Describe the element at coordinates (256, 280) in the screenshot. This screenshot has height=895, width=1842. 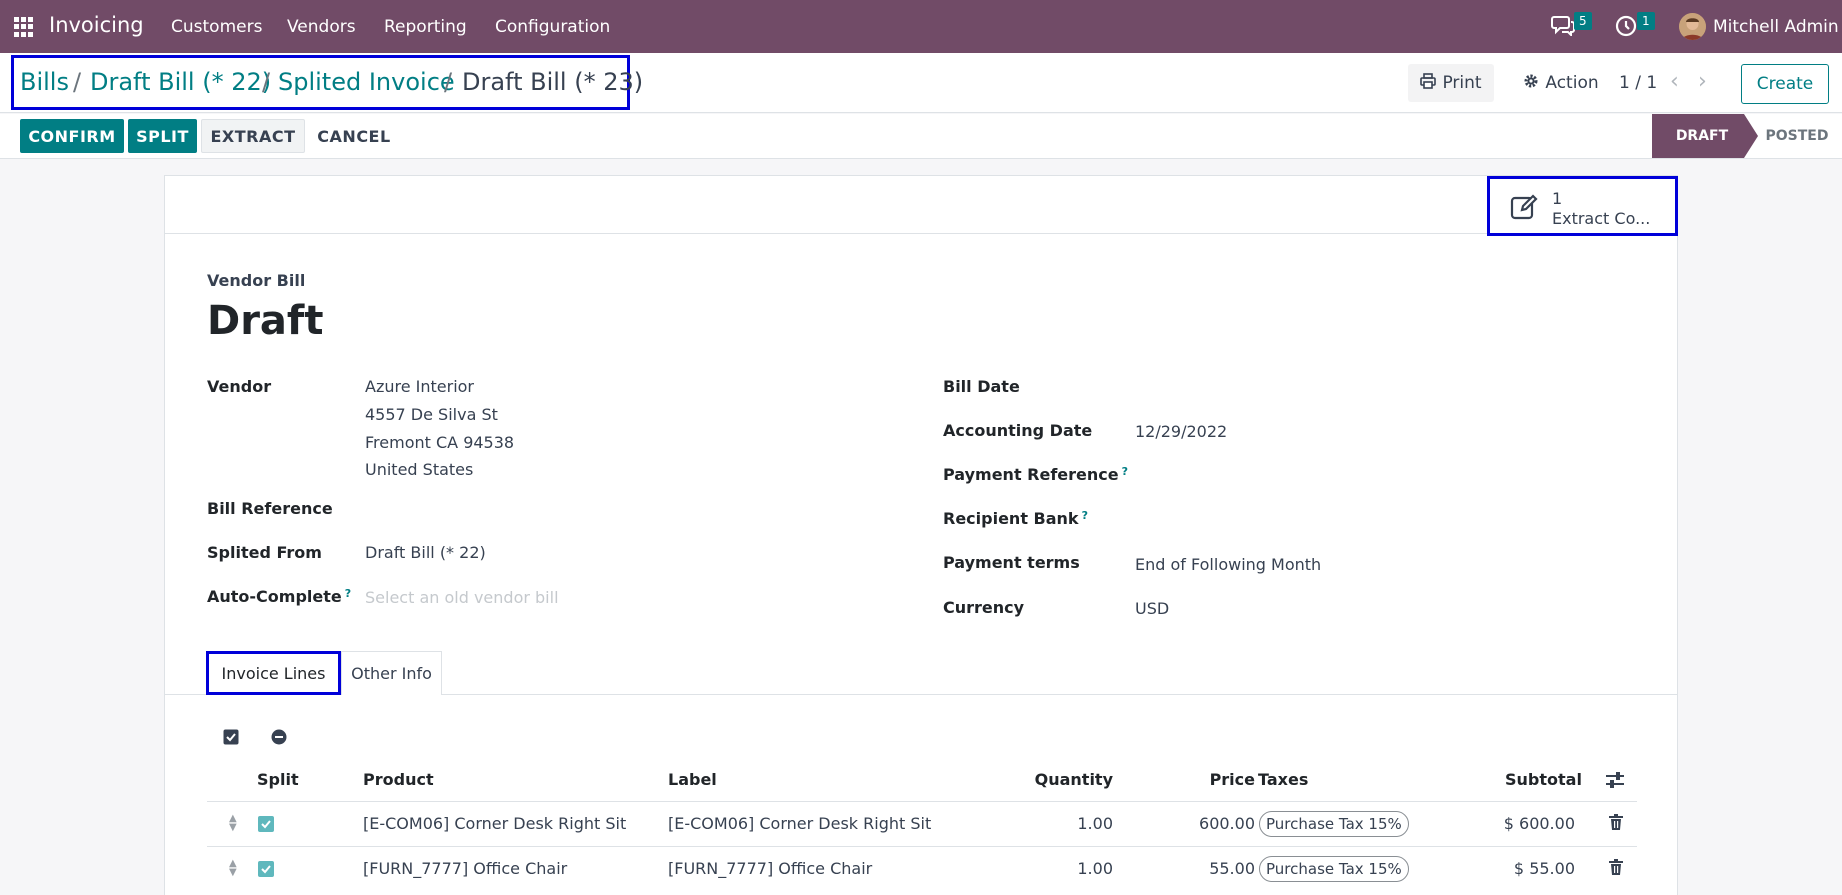
I see `document-type: Vendor Bill` at that location.